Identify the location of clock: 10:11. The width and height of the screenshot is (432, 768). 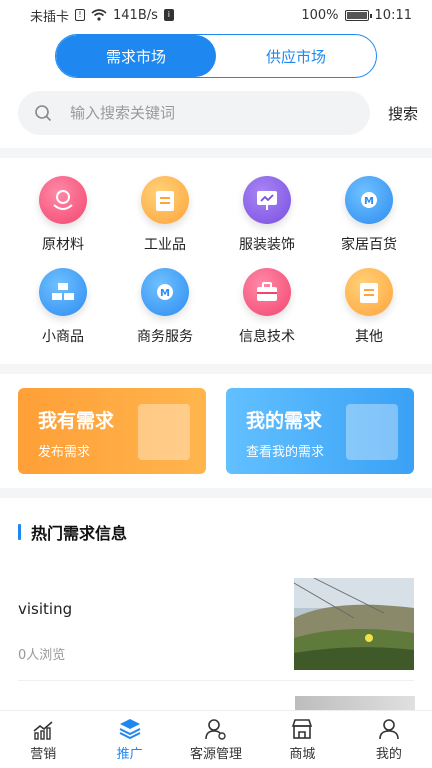
(393, 15).